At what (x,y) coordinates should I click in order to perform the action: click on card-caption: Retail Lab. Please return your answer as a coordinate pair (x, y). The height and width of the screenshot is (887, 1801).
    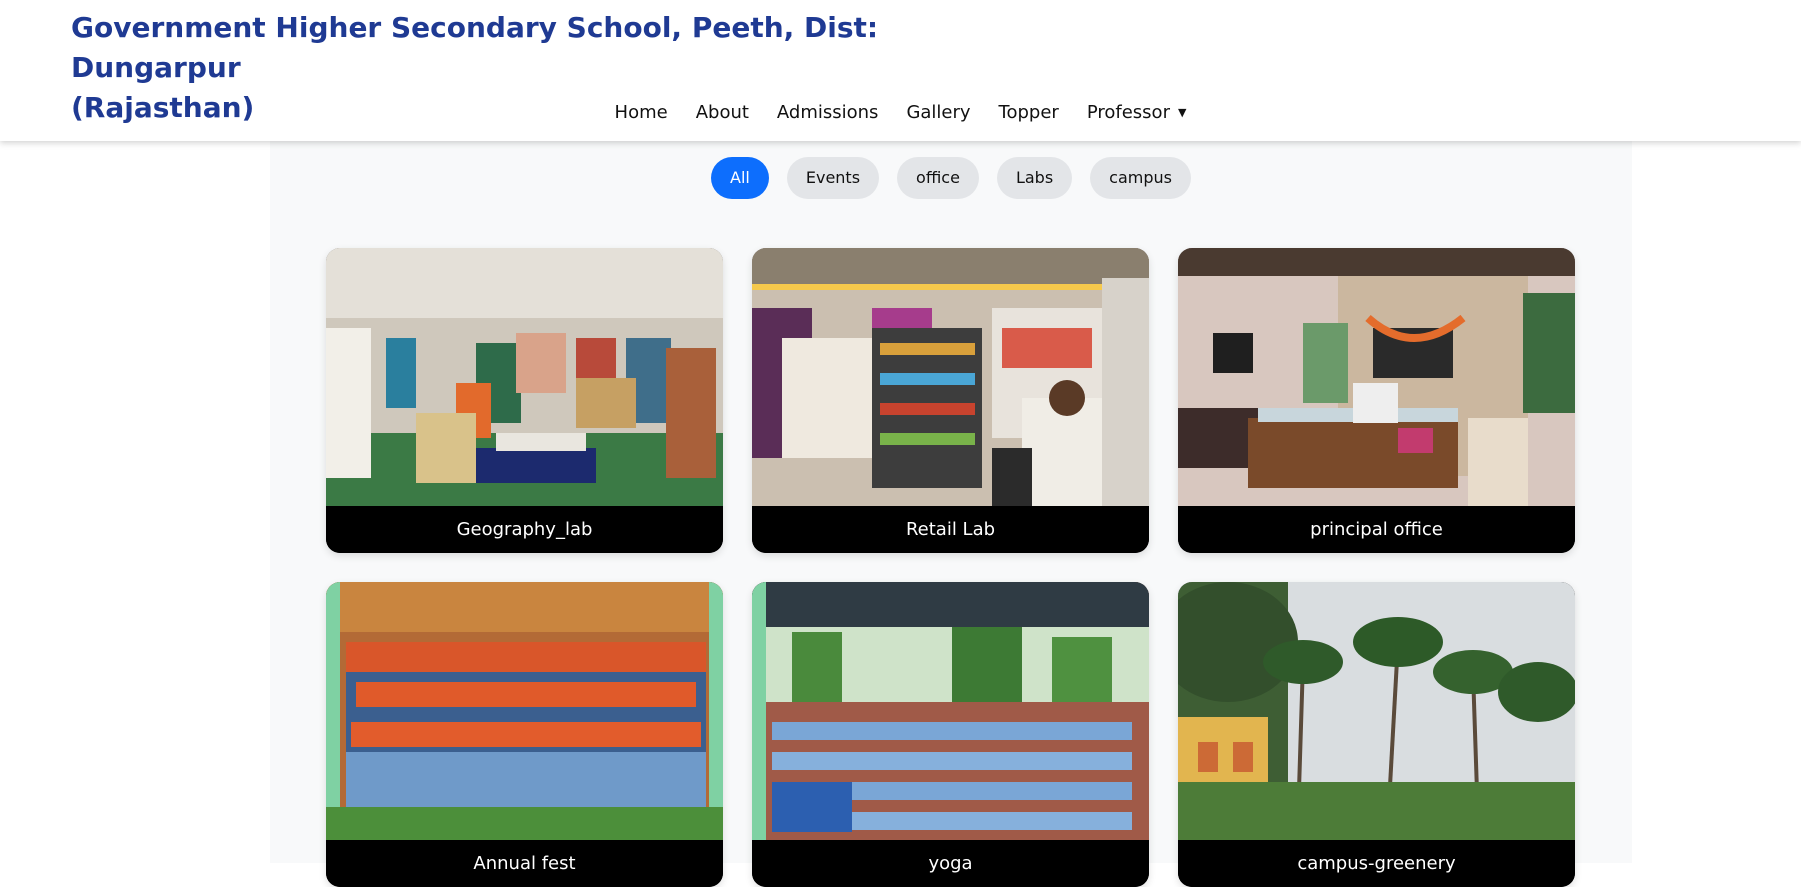
    Looking at the image, I should click on (950, 529).